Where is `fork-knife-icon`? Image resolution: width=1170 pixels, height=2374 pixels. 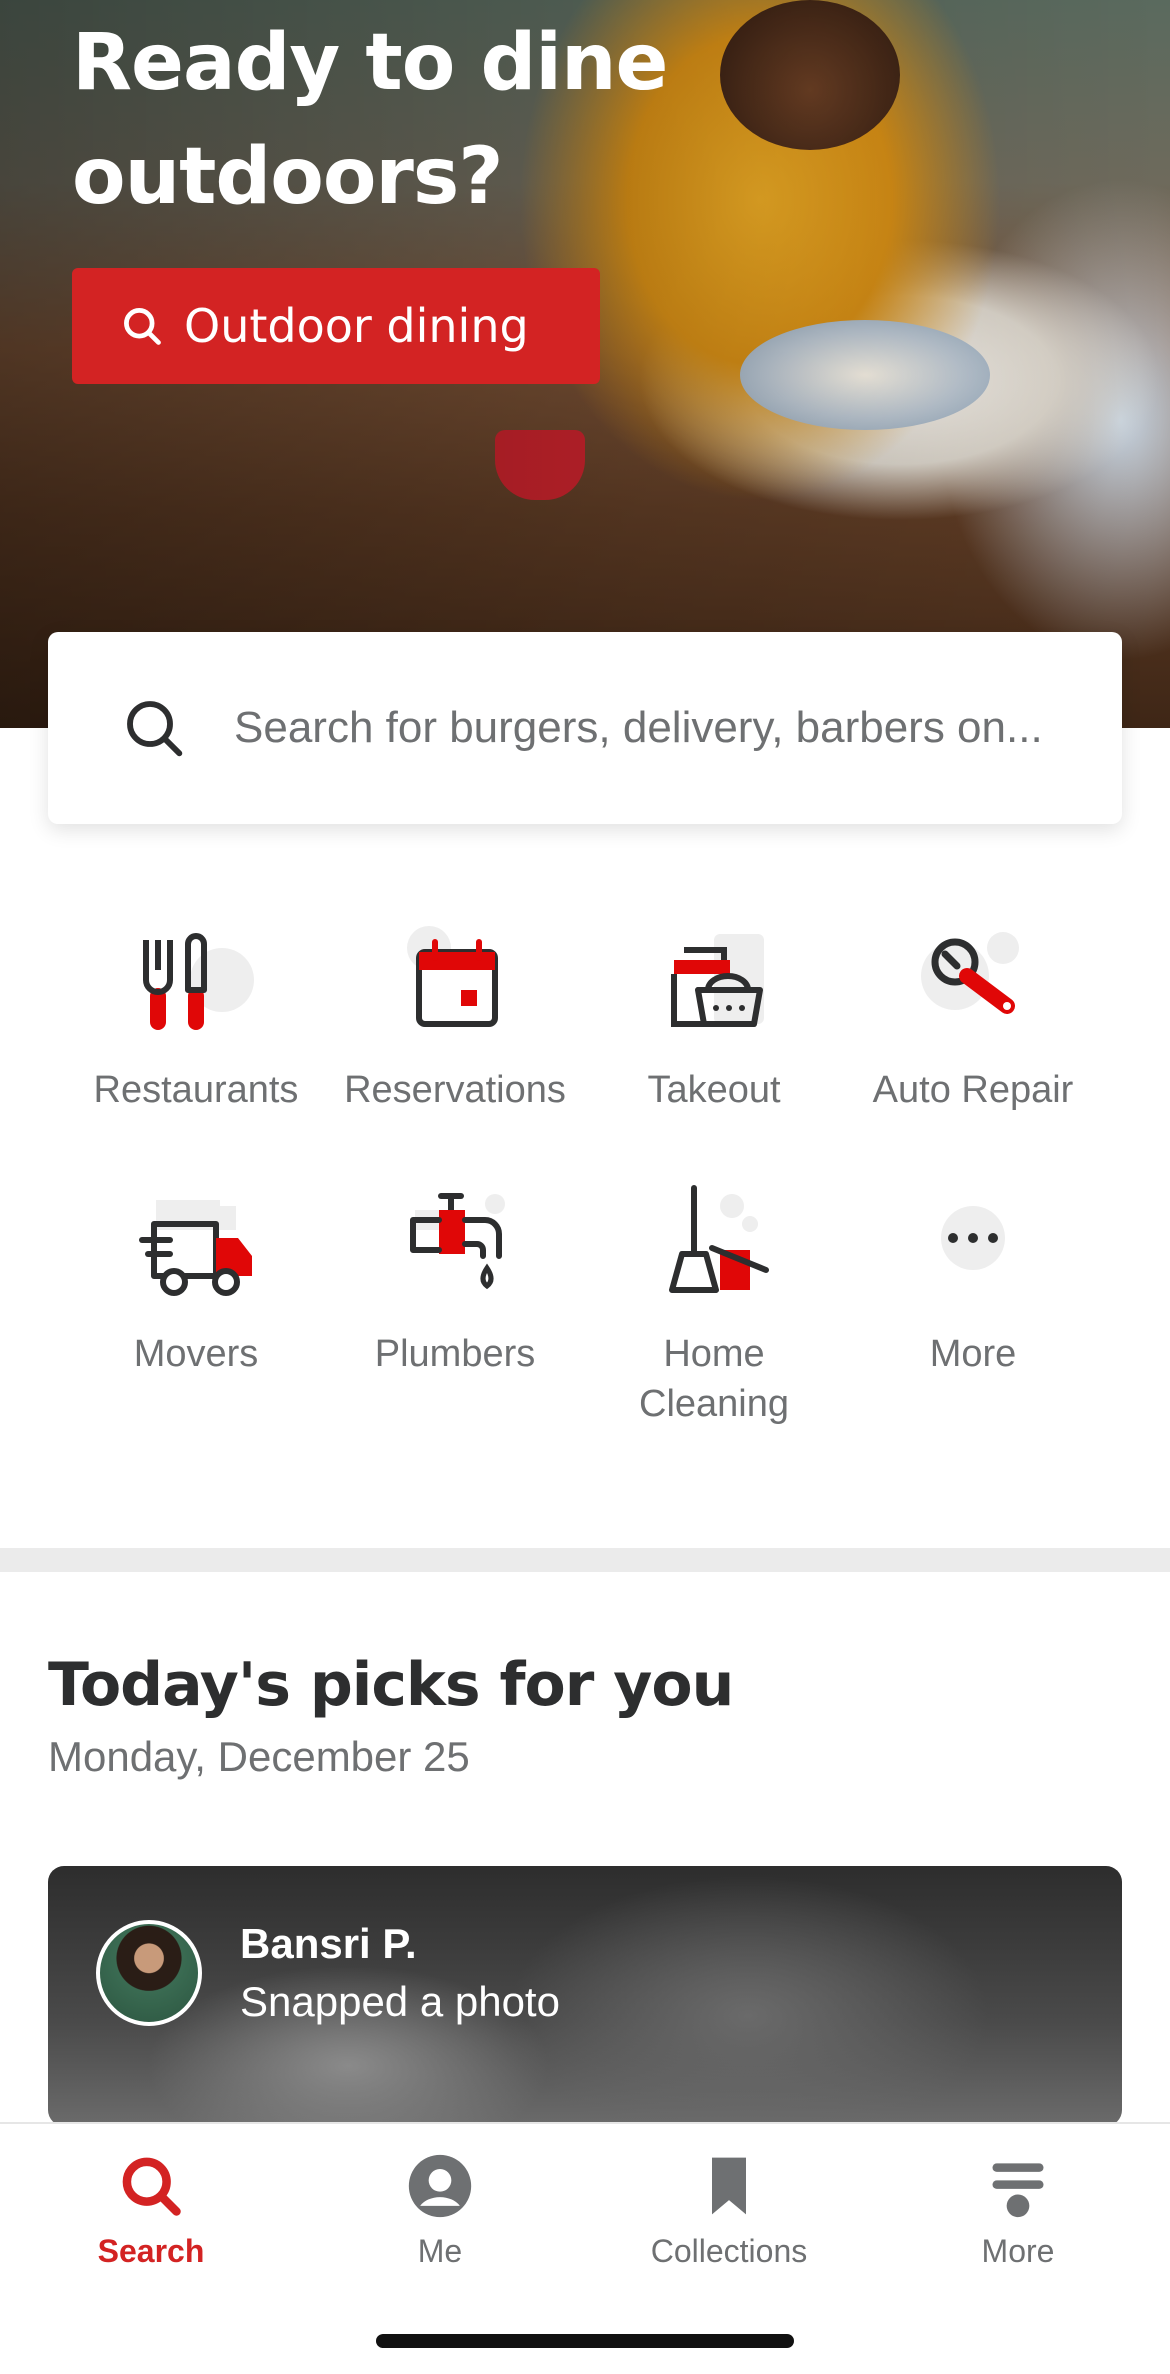 fork-knife-icon is located at coordinates (198, 981).